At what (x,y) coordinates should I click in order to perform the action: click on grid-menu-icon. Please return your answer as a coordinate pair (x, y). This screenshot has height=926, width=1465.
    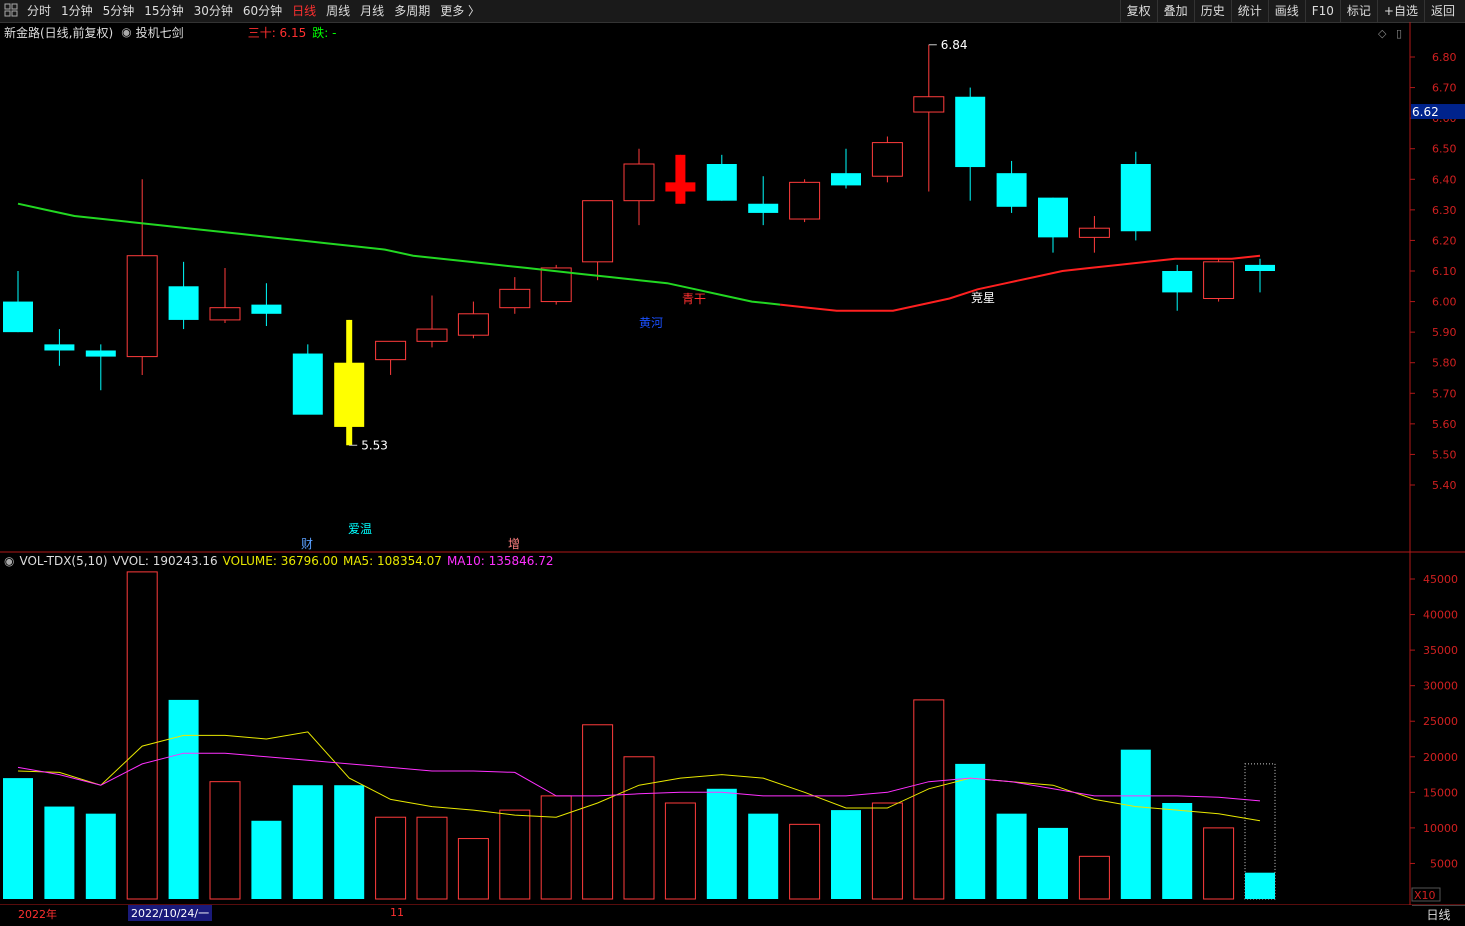
    Looking at the image, I should click on (11, 10).